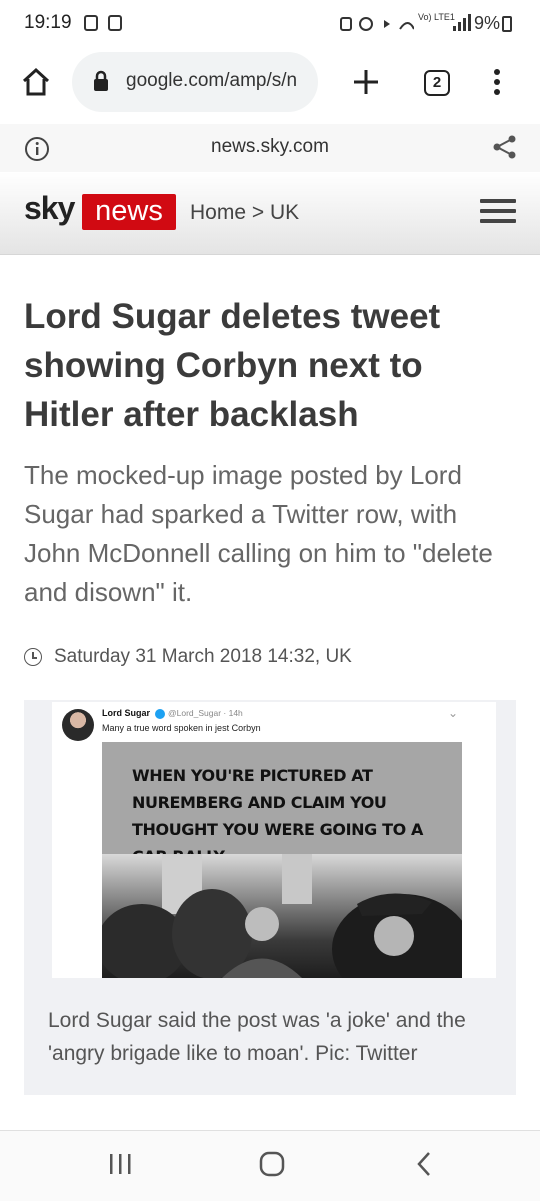  What do you see at coordinates (244, 213) in the screenshot?
I see `breadcrumb: Home > UK` at bounding box center [244, 213].